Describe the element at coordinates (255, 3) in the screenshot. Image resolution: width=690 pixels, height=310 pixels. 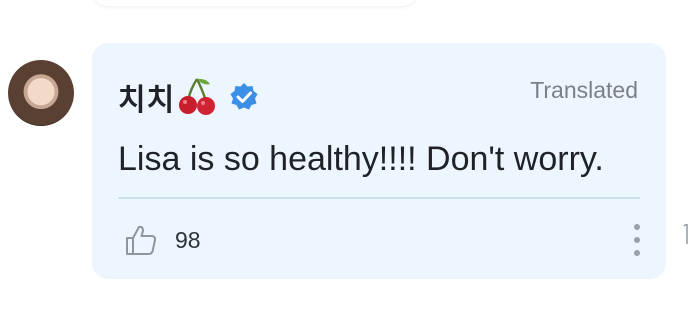
I see `previous-comment-card` at that location.